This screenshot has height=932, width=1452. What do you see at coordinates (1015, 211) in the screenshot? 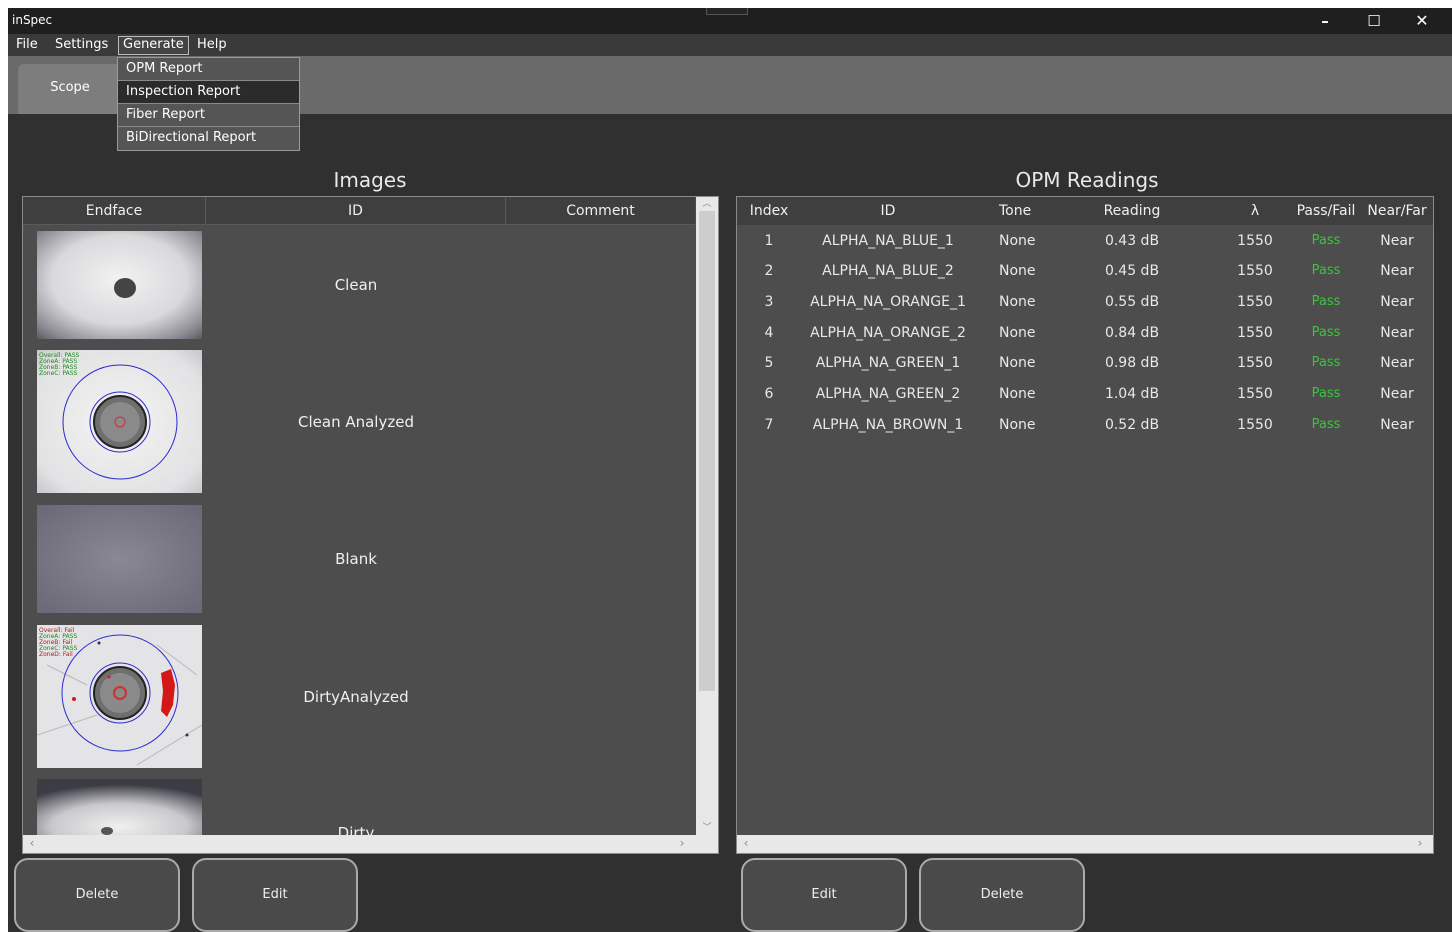
I see `column-header-tone: Tone` at bounding box center [1015, 211].